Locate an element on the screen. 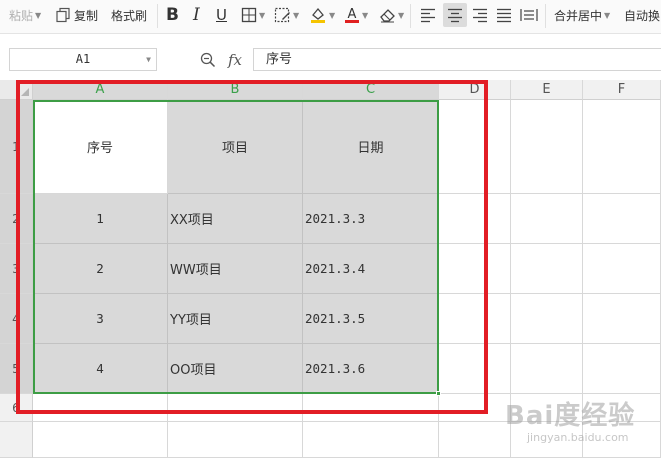 The image size is (661, 458). cell-a4: 3 is located at coordinates (100, 319).